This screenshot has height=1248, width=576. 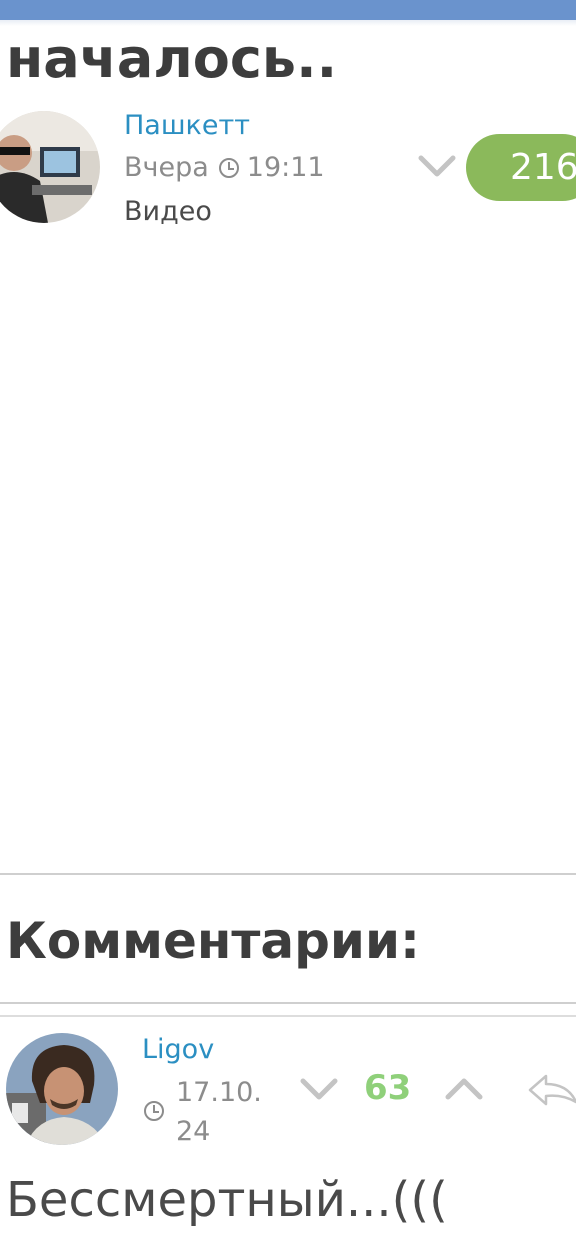 What do you see at coordinates (213, 941) in the screenshot?
I see `comments-heading: Комментарии:` at bounding box center [213, 941].